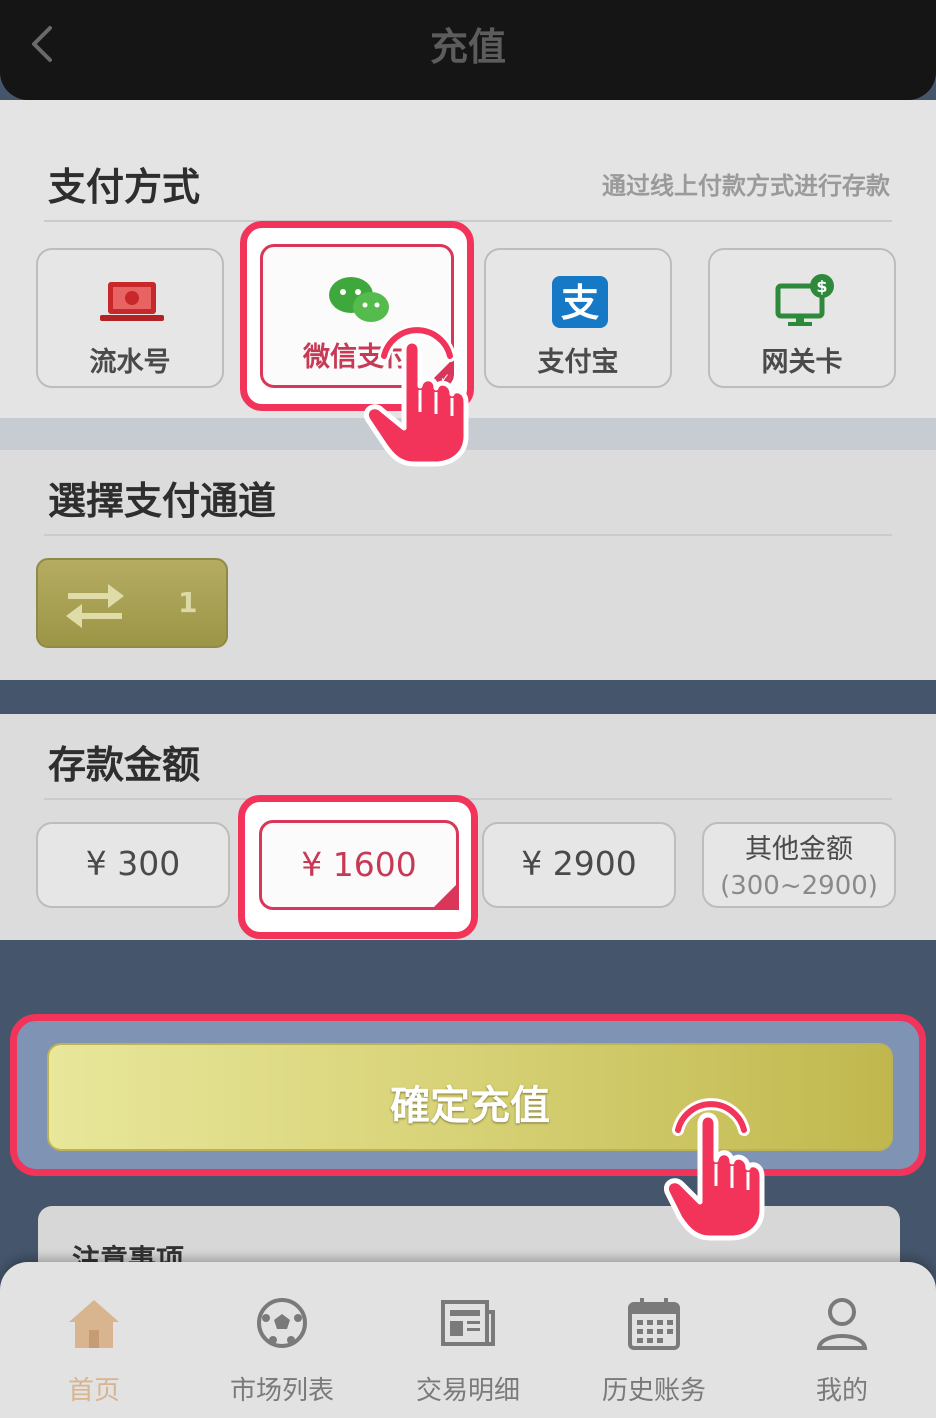  I want to click on calendar-icon, so click(654, 1324).